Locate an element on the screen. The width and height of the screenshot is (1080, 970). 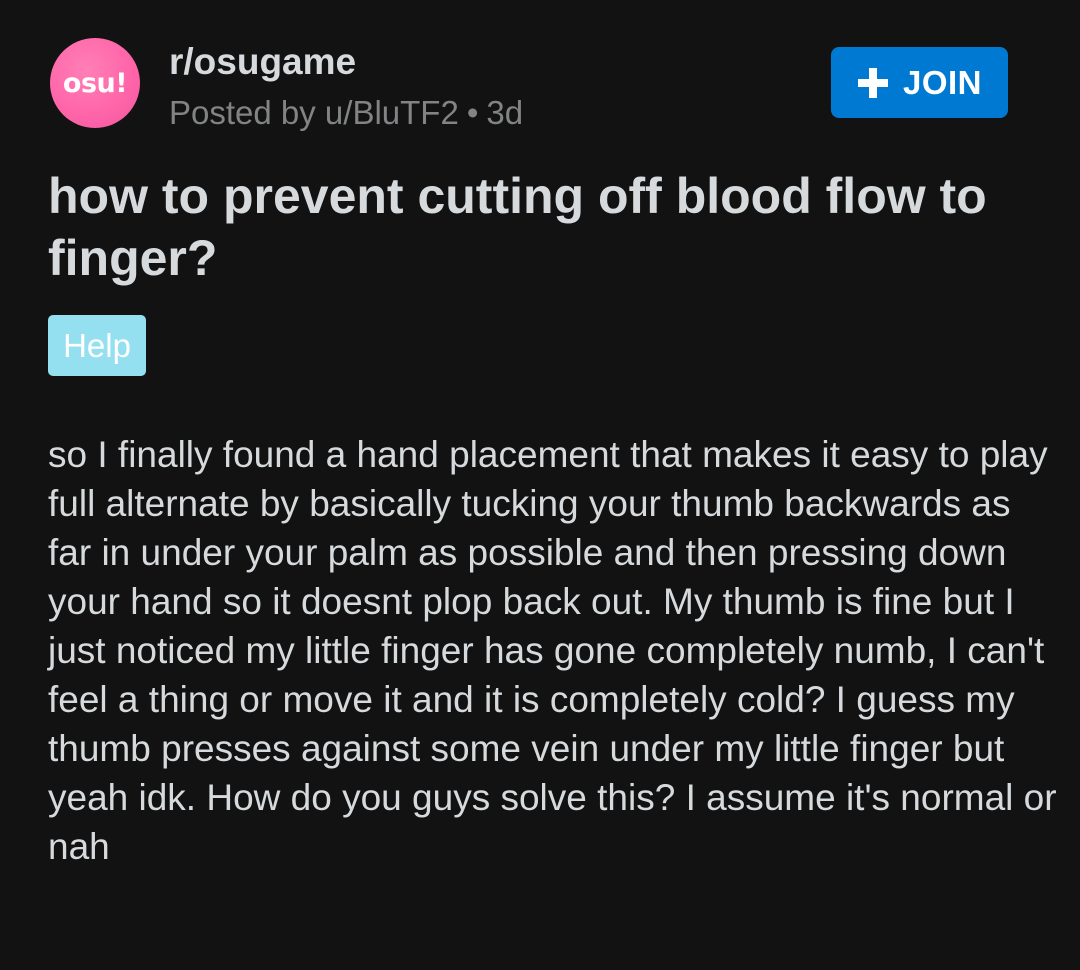
osu-logo-text: osu! is located at coordinates (95, 83).